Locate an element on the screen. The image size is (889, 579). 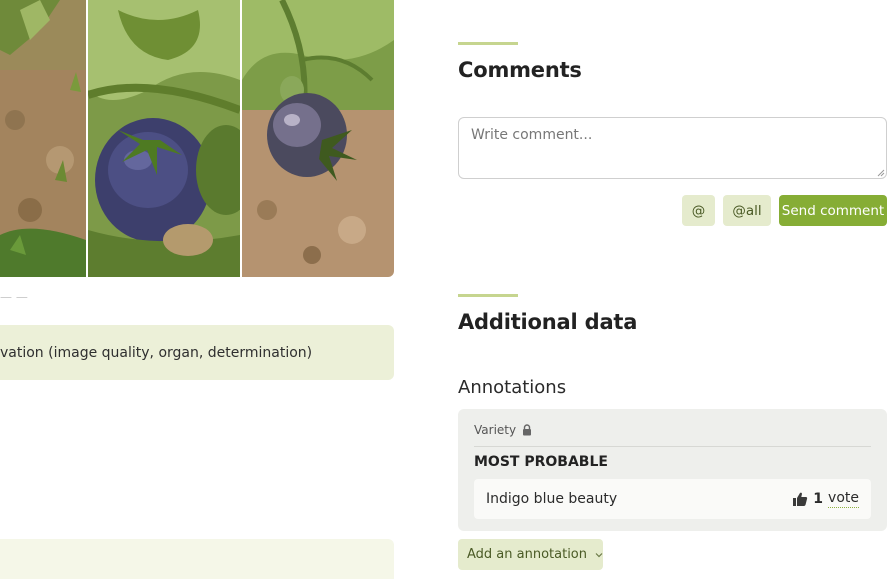
additional-data-title: Additional data is located at coordinates (548, 322).